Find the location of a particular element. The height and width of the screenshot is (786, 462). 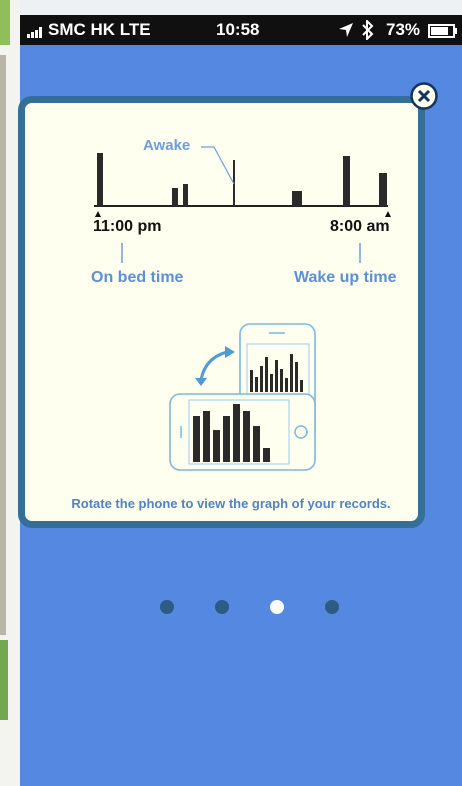

rotate-phone-illustration is located at coordinates (242, 397).